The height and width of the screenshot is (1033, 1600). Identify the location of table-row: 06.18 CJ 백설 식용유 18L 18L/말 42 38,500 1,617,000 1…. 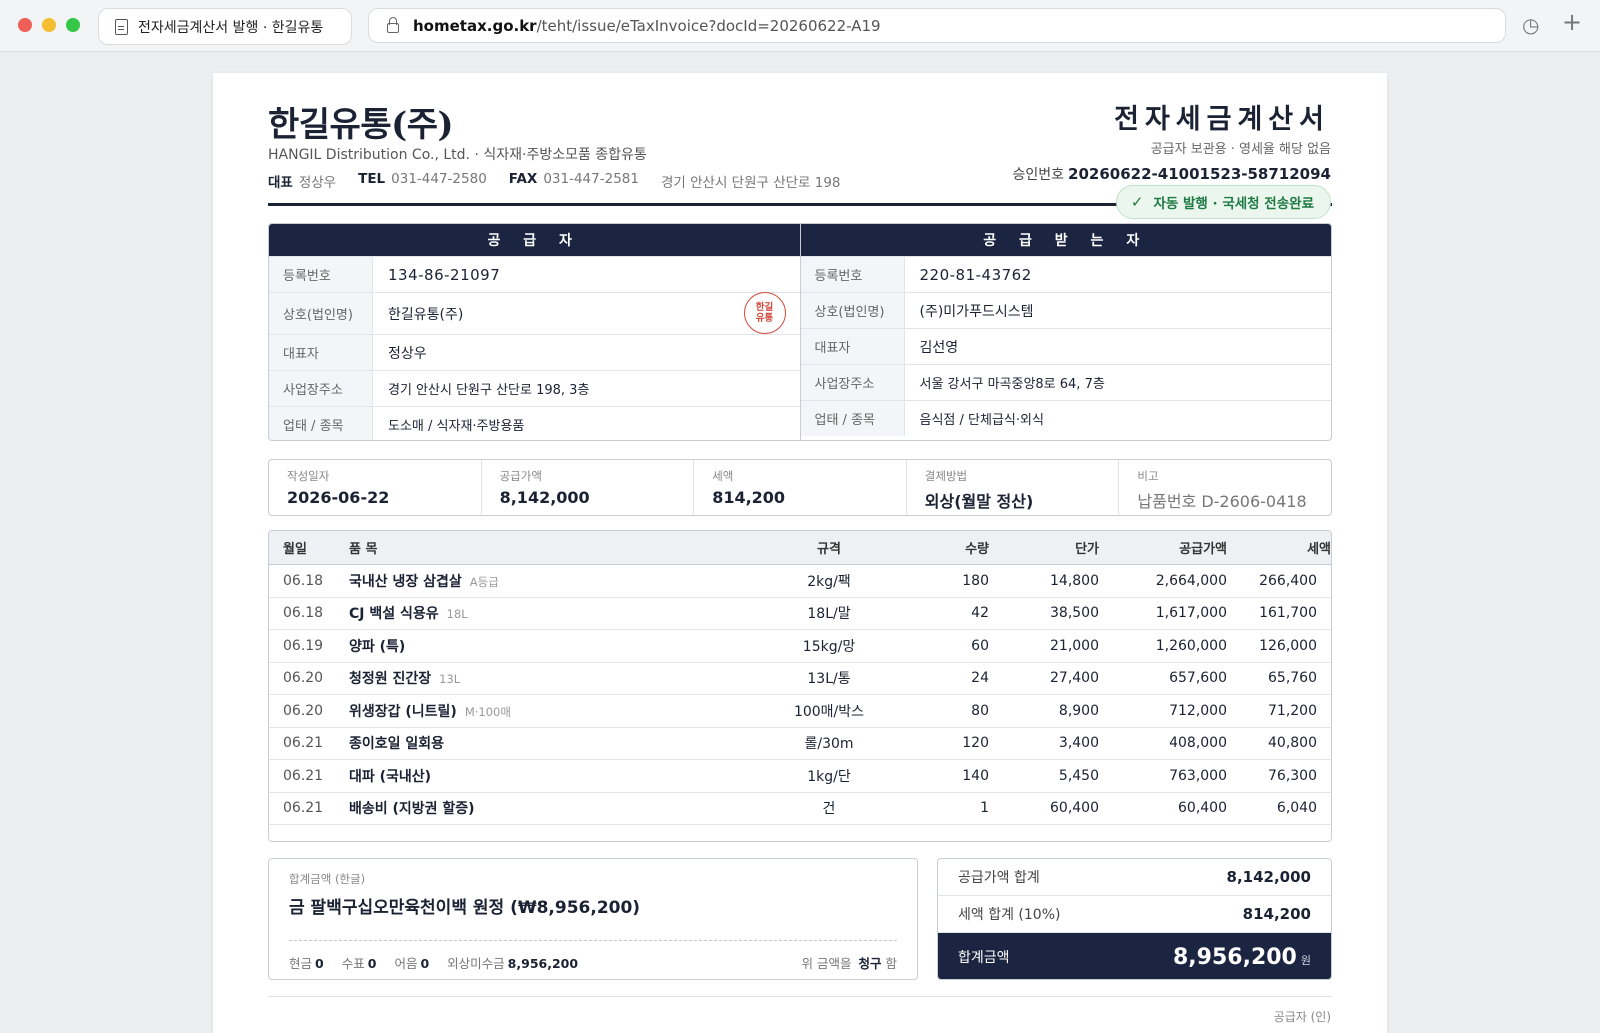
(800, 614).